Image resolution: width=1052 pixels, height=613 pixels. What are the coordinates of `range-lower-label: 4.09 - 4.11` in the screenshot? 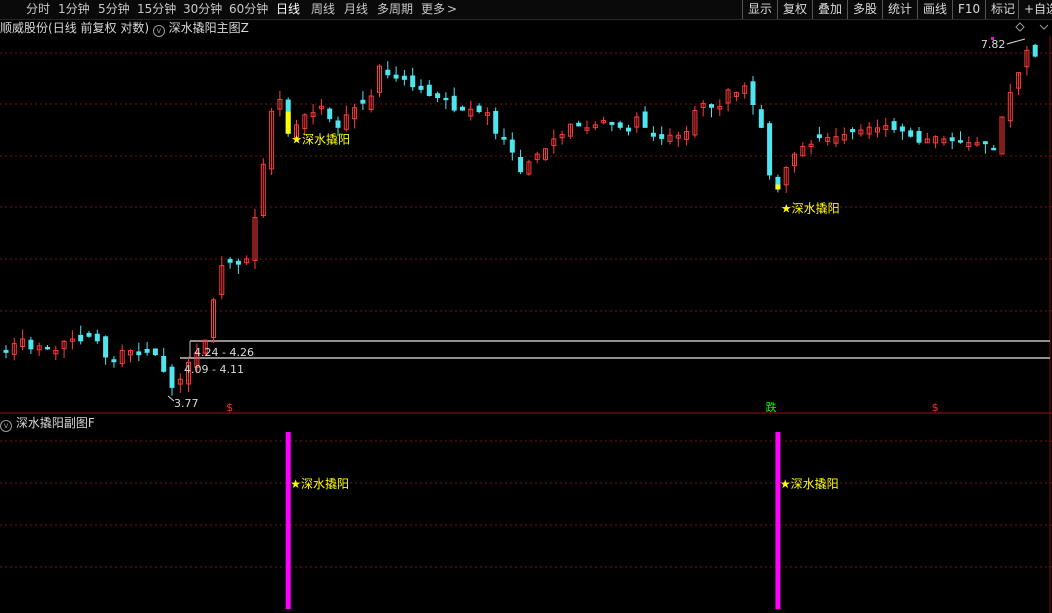 It's located at (214, 369).